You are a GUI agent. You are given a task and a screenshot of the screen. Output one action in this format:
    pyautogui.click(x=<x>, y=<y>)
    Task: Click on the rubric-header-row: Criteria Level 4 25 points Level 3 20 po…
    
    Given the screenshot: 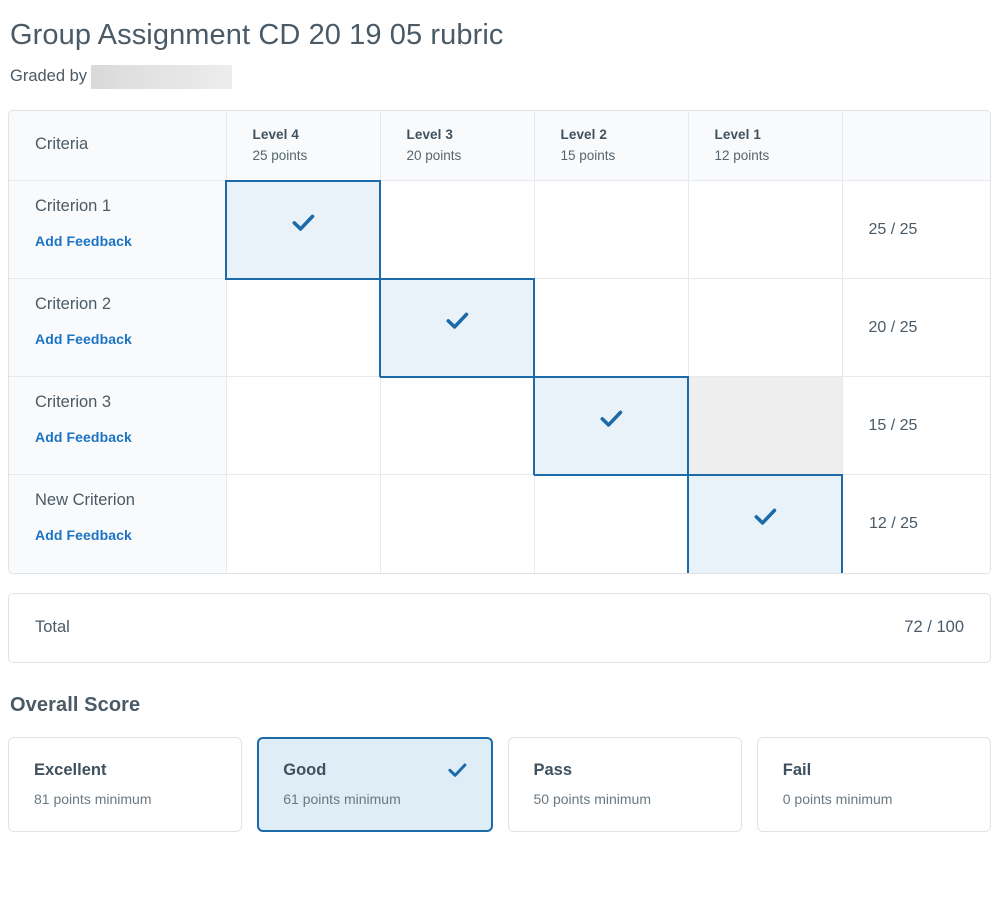 What is the action you would take?
    pyautogui.click(x=500, y=146)
    